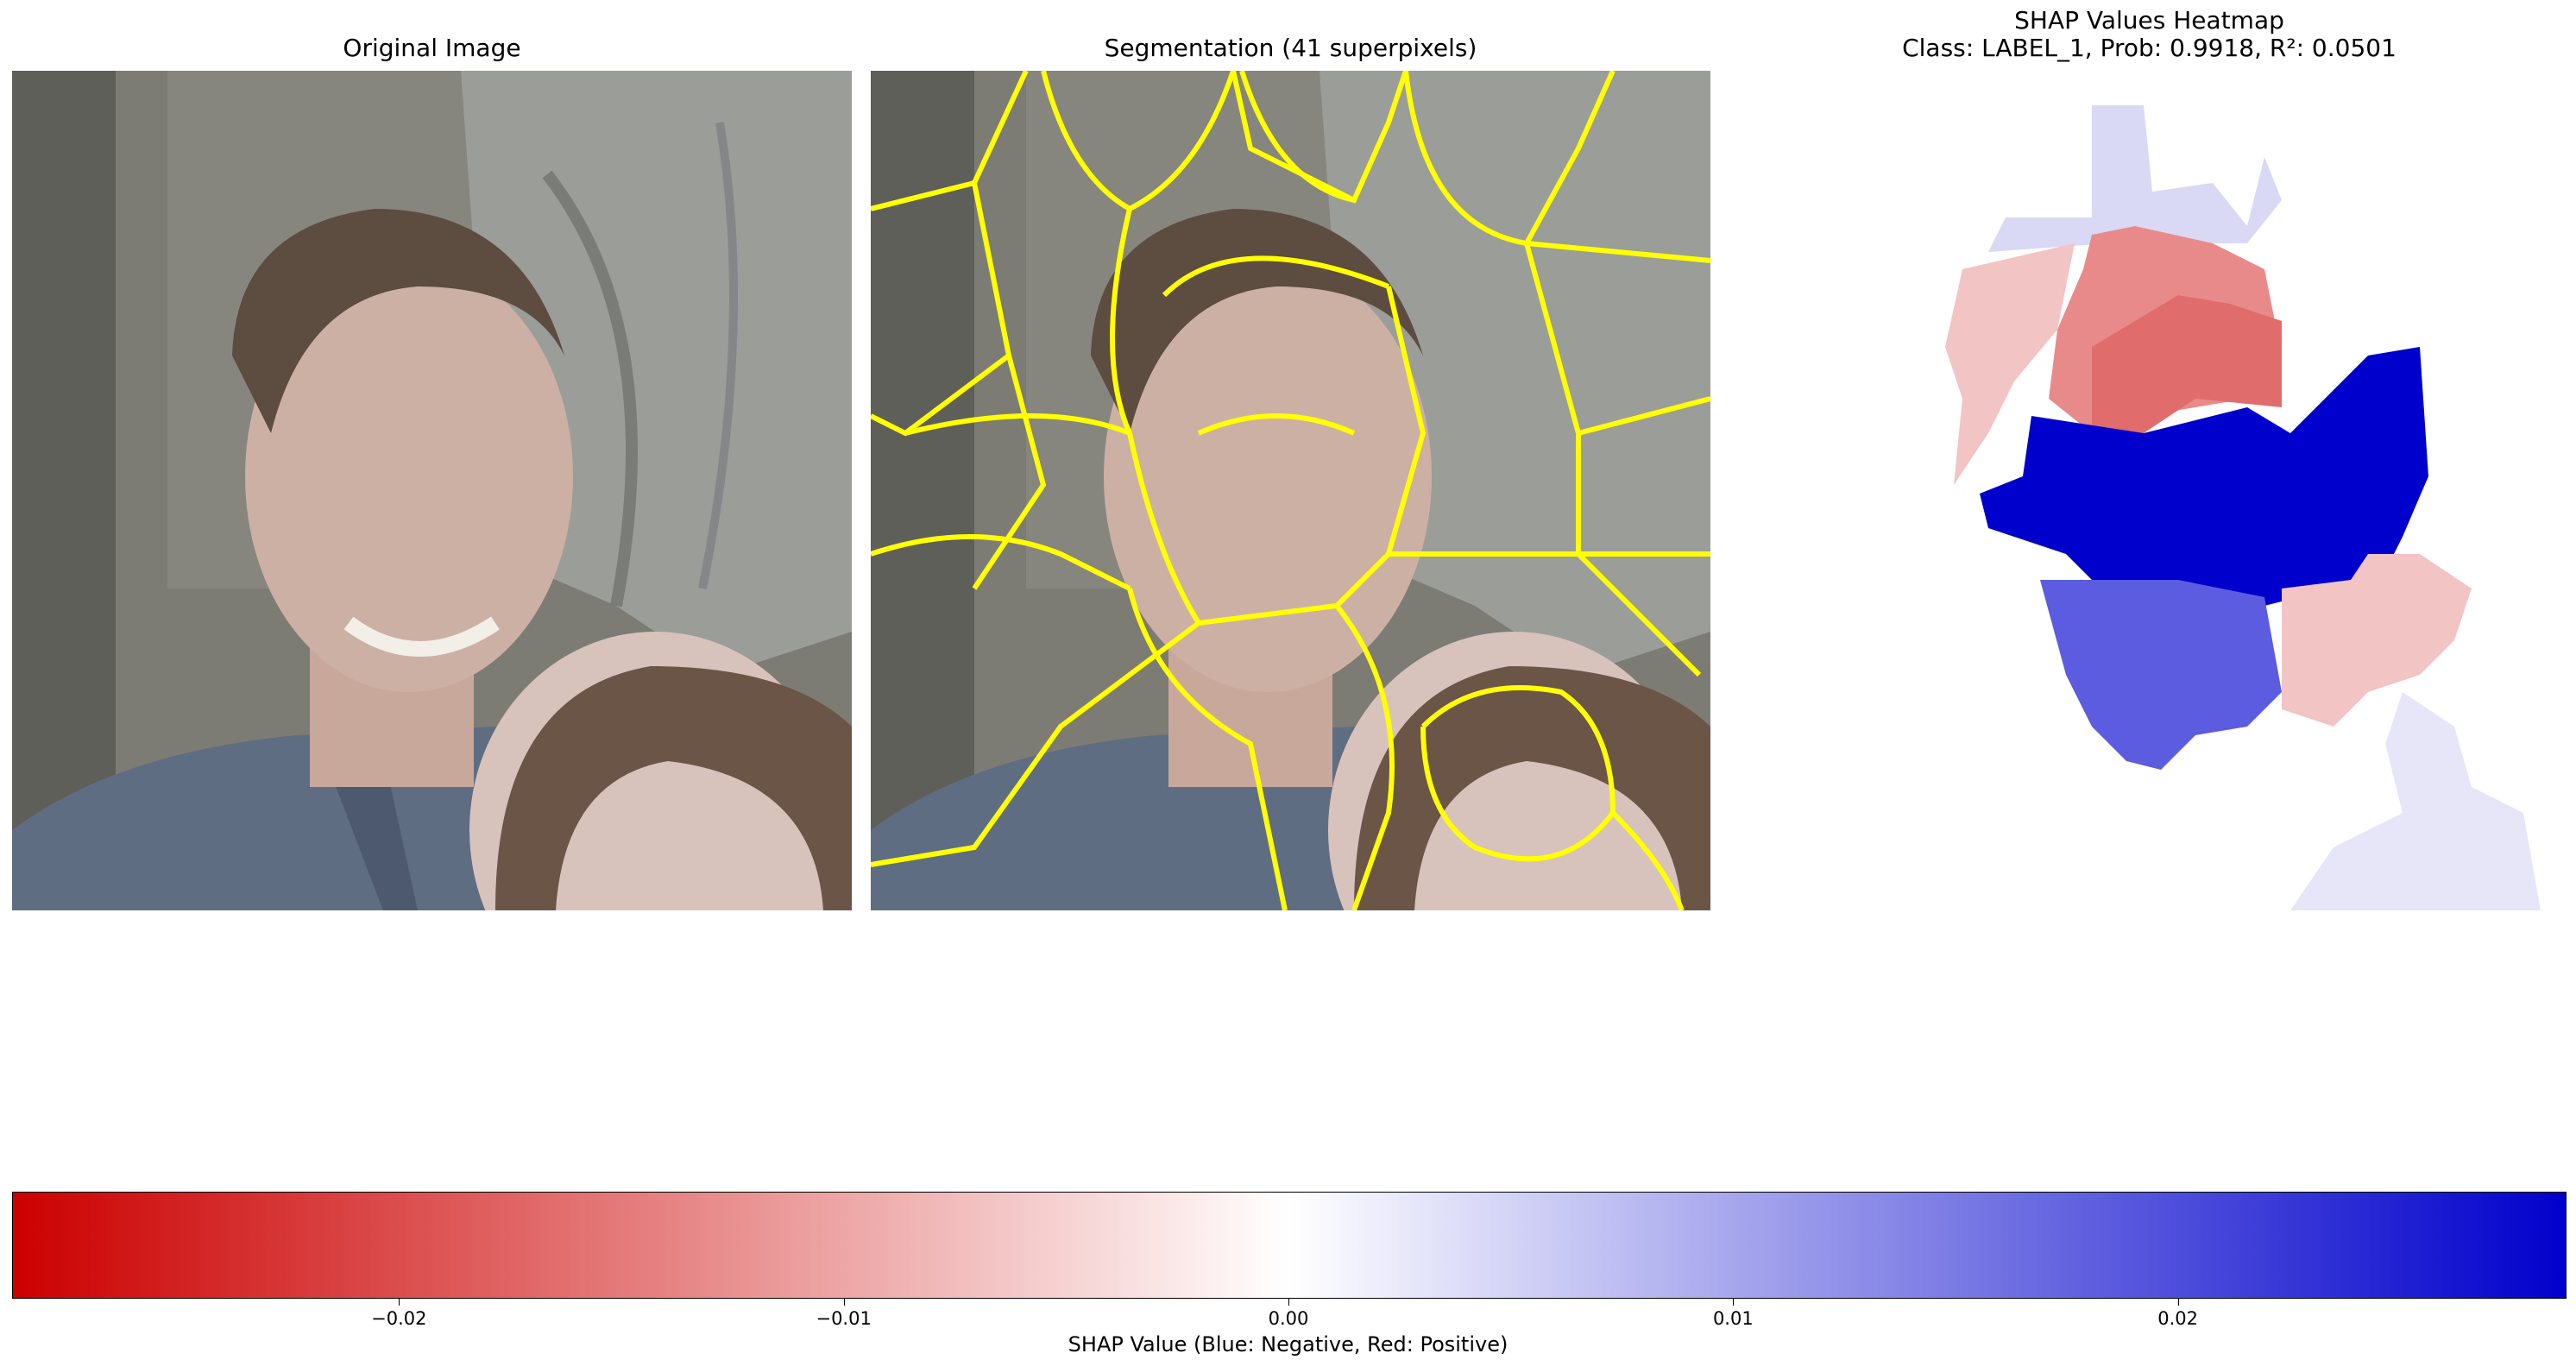 The height and width of the screenshot is (1366, 2576). Describe the element at coordinates (432, 48) in the screenshot. I see `original-image-title: Original Image` at that location.